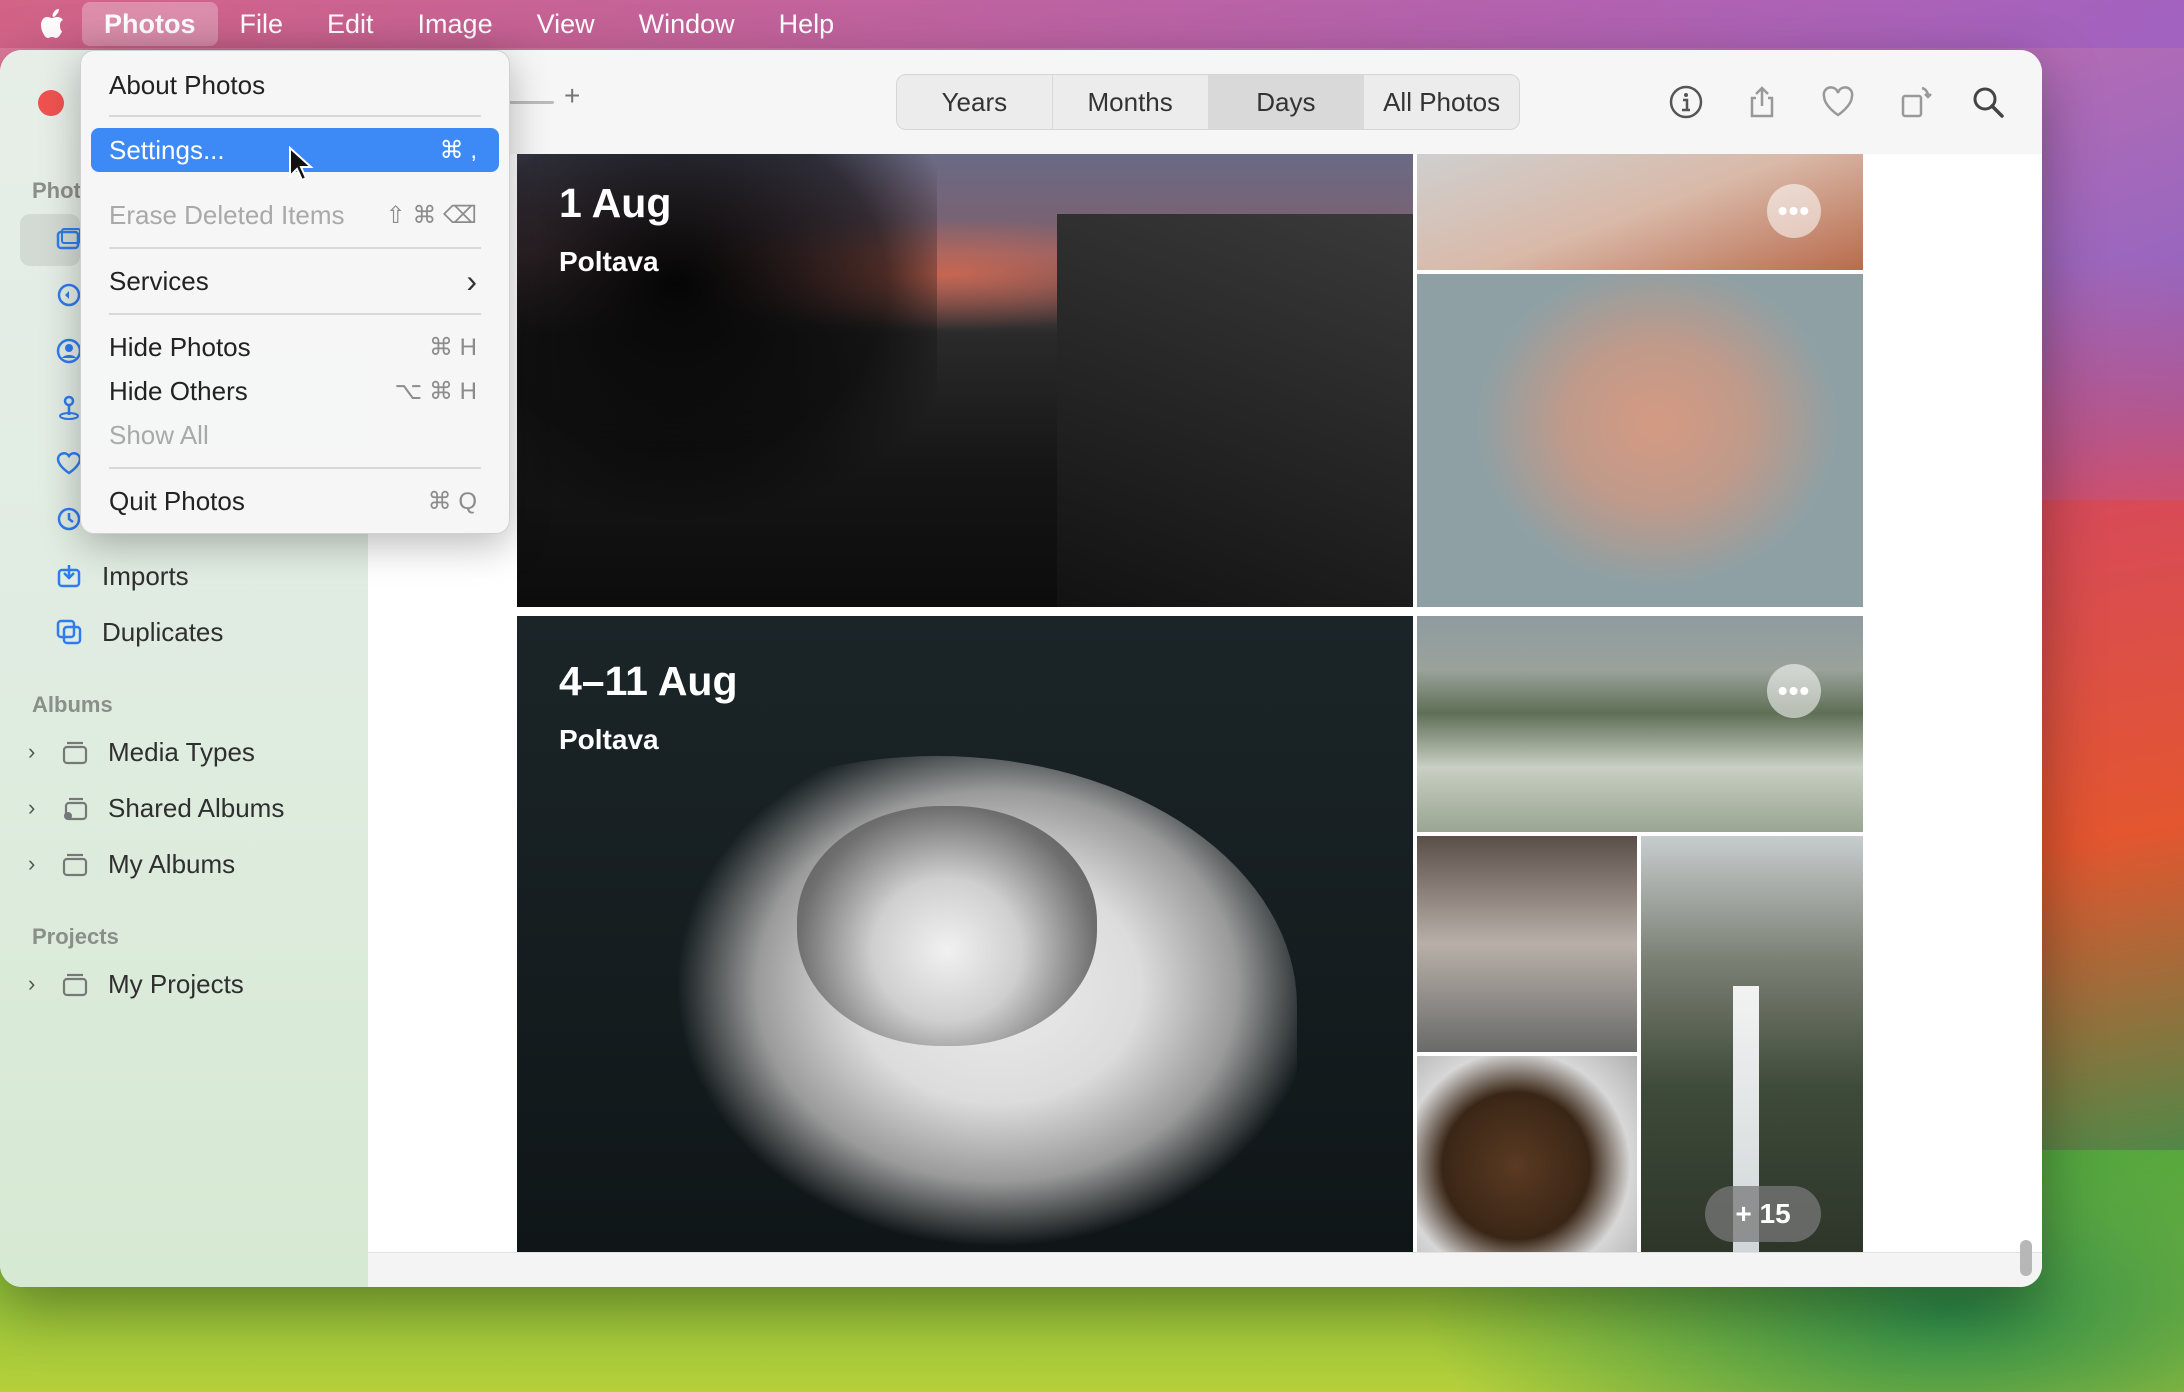 Image resolution: width=2184 pixels, height=1392 pixels. What do you see at coordinates (176, 983) in the screenshot?
I see `sidebar-item-label: My Projects` at bounding box center [176, 983].